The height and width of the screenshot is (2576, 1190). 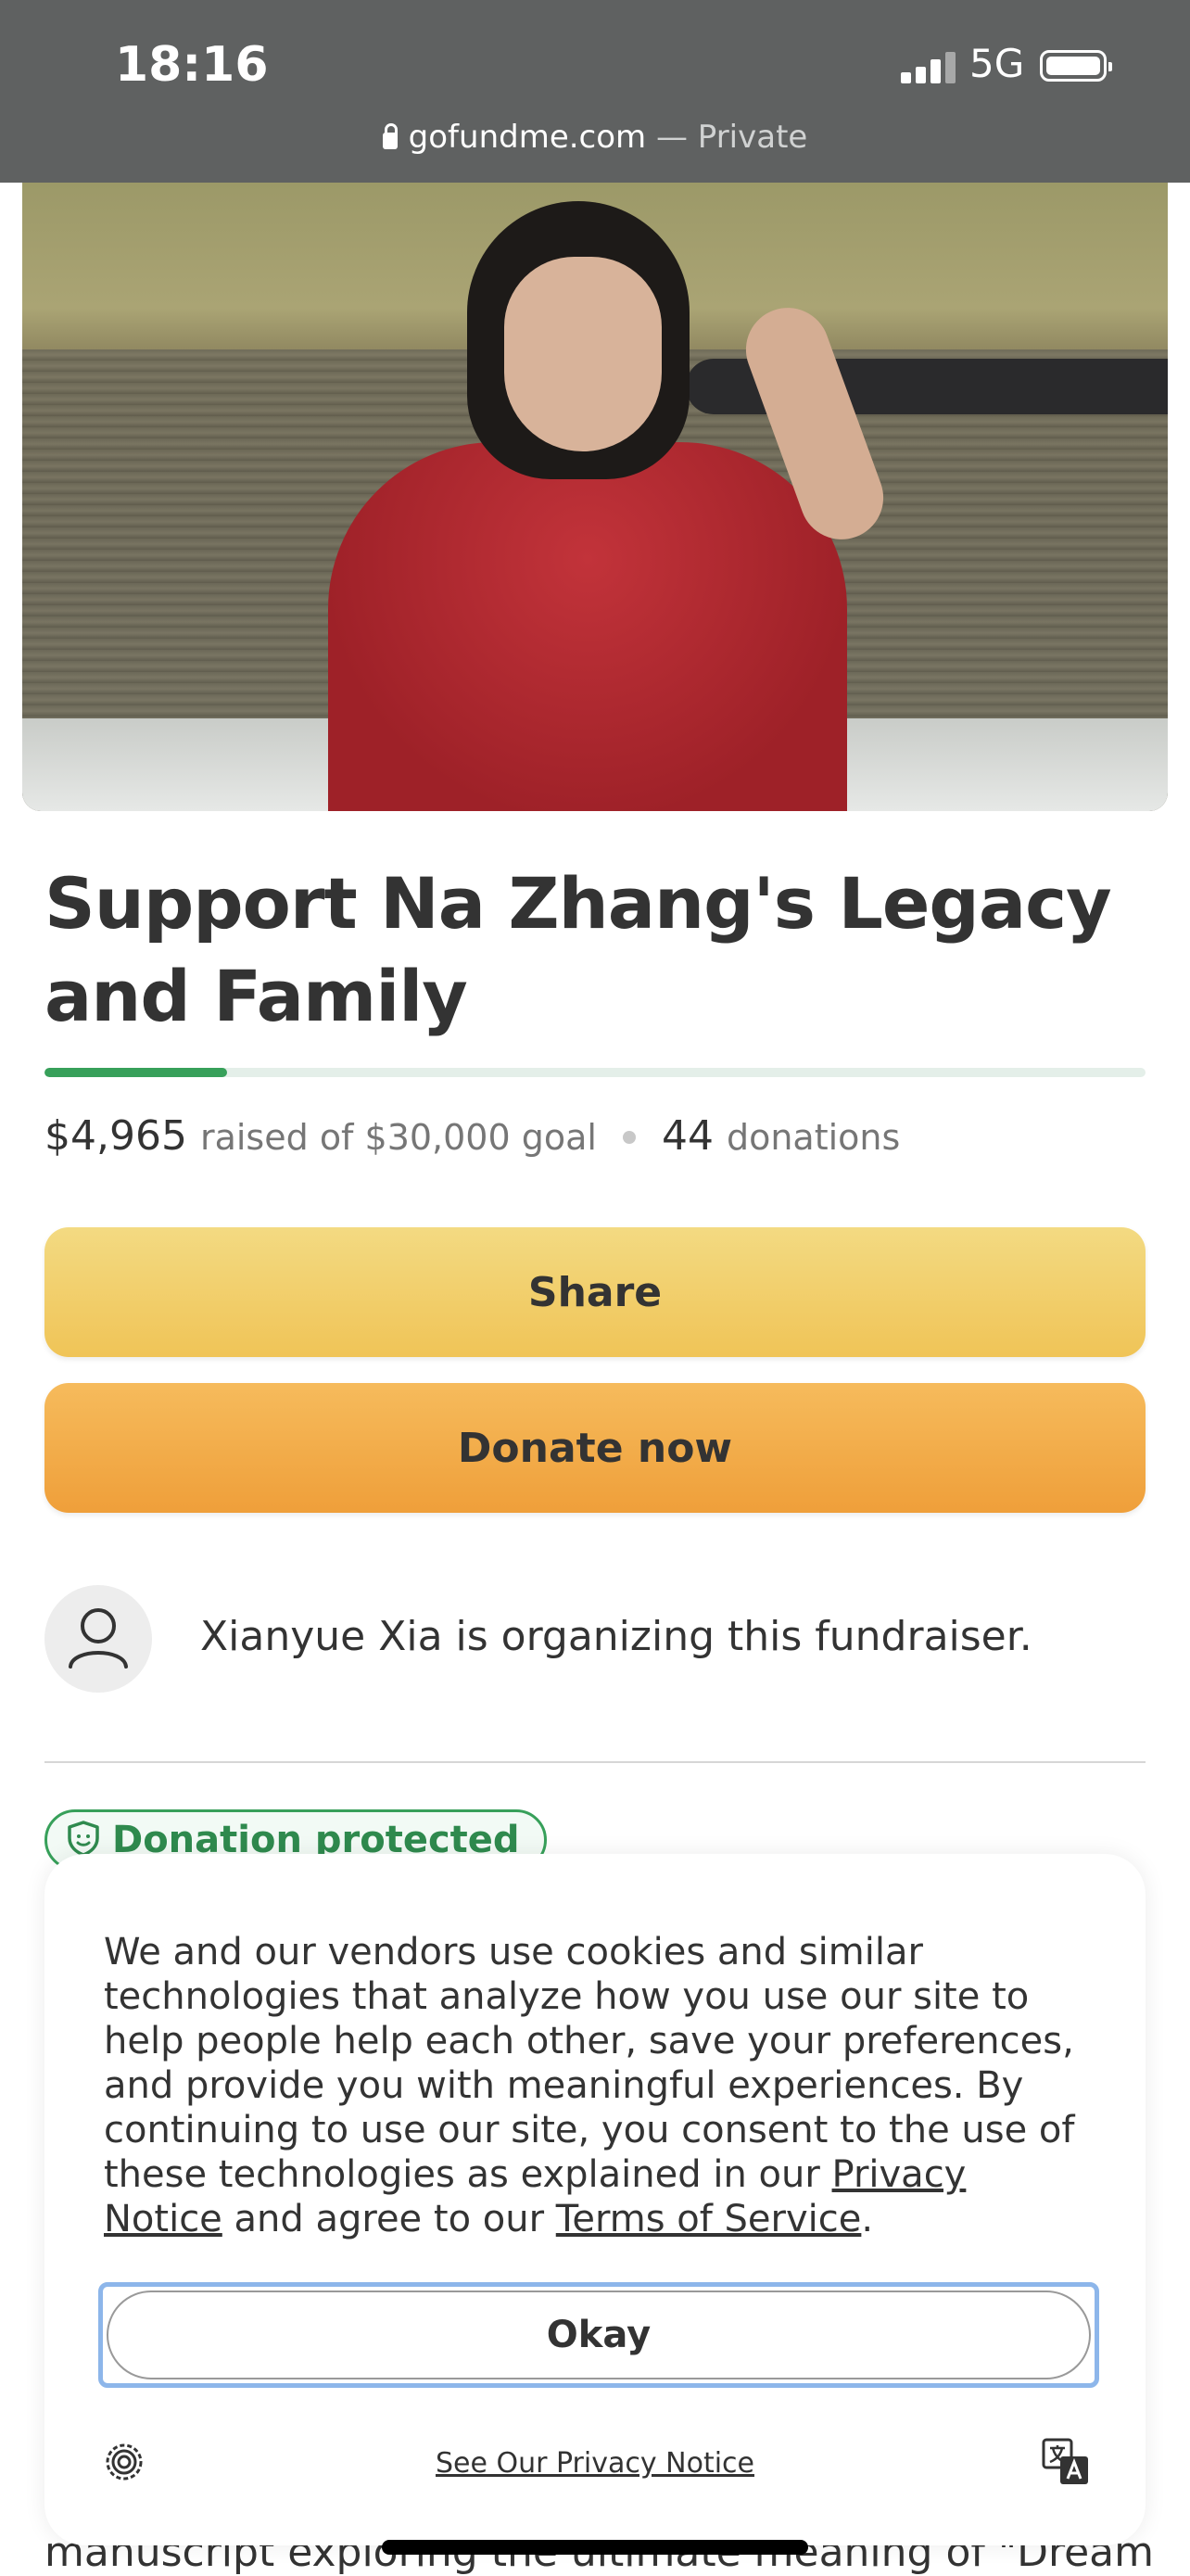 I want to click on section-divider, so click(x=595, y=1762).